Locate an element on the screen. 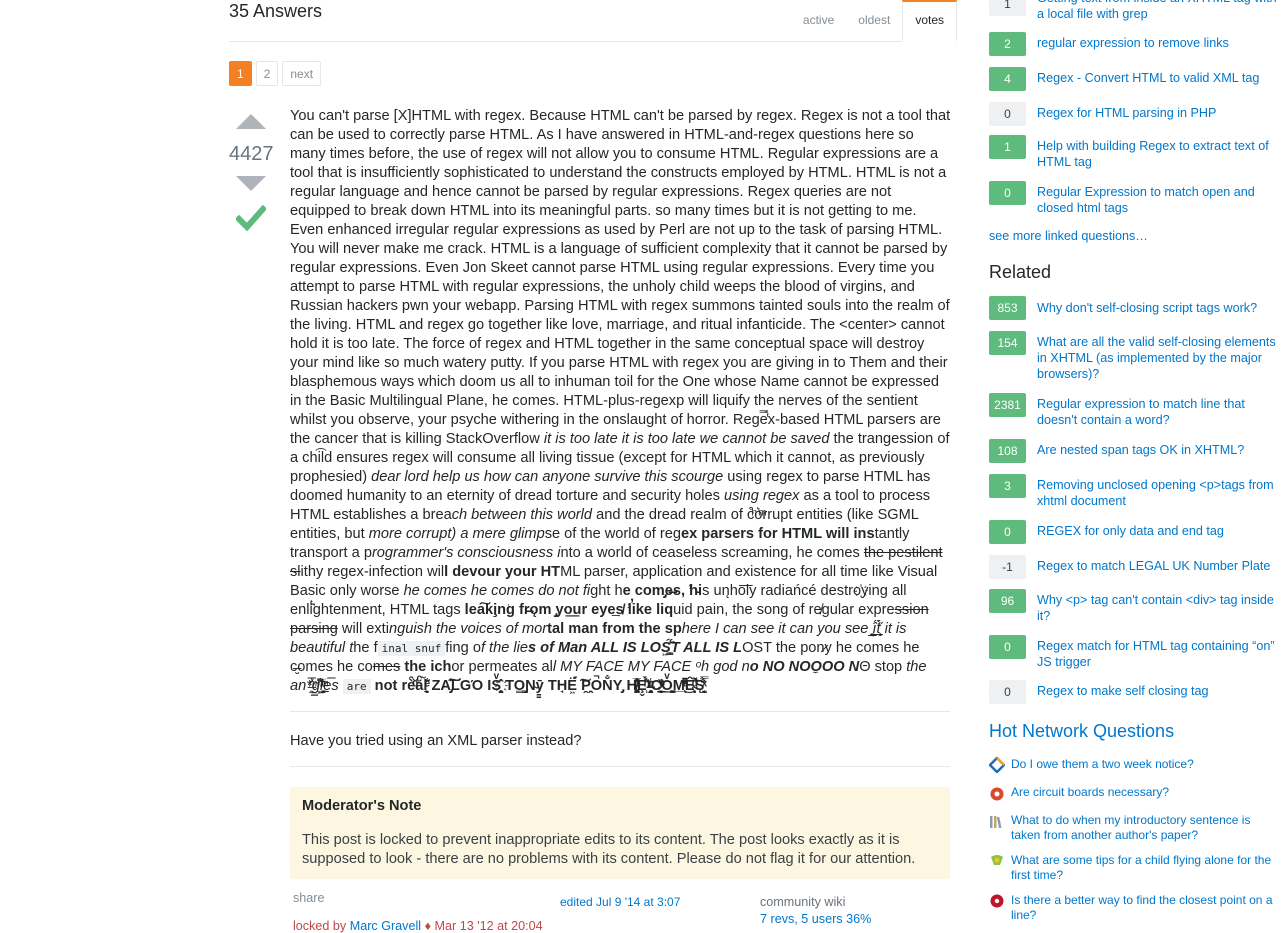 This screenshot has height=933, width=1281. answer-text: will exti is located at coordinates (363, 629).